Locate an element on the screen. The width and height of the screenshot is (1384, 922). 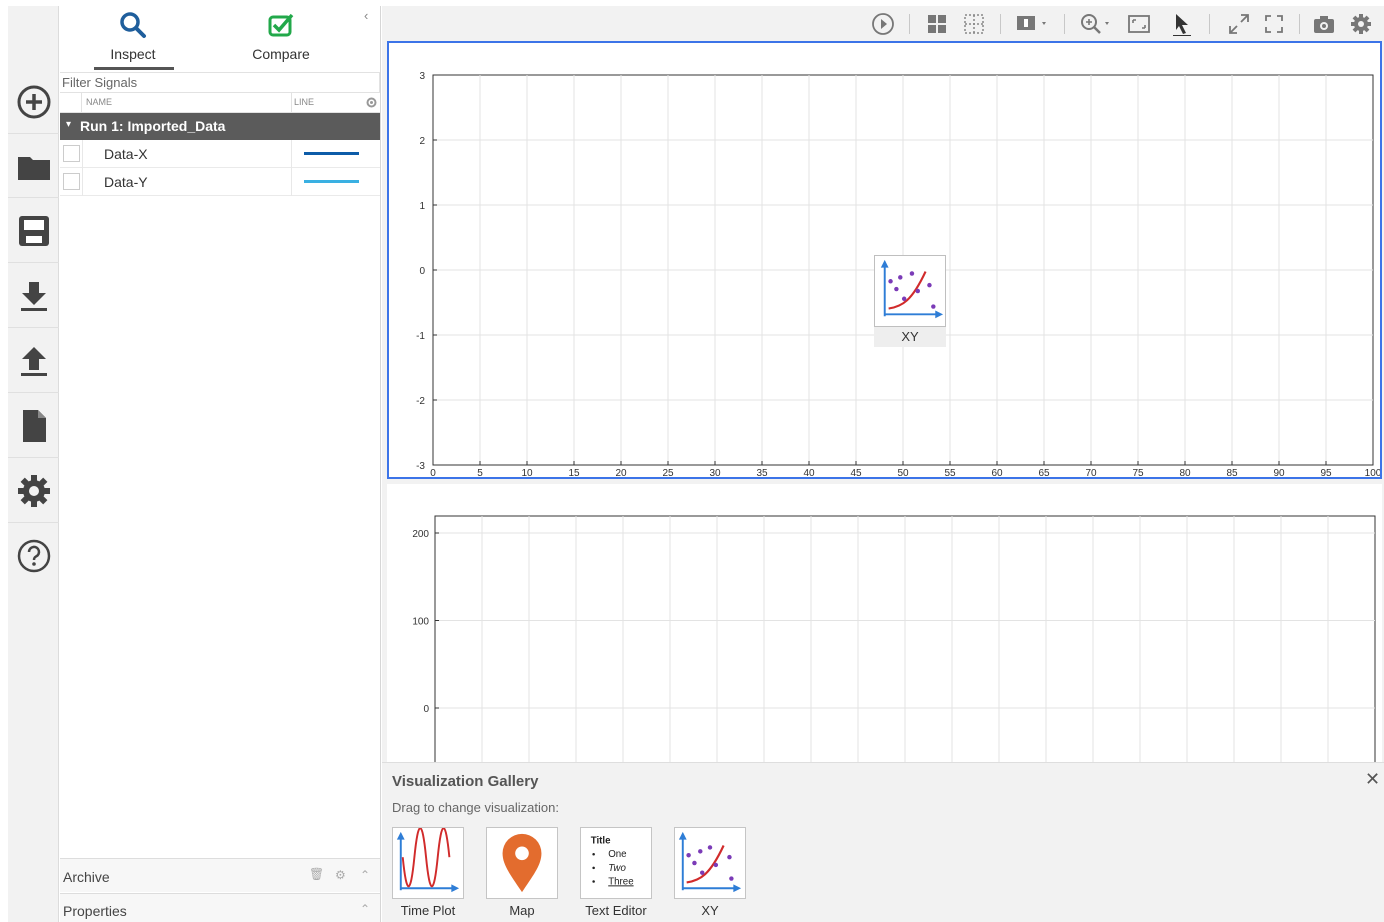
svg-text: Two is located at coordinates (617, 868).